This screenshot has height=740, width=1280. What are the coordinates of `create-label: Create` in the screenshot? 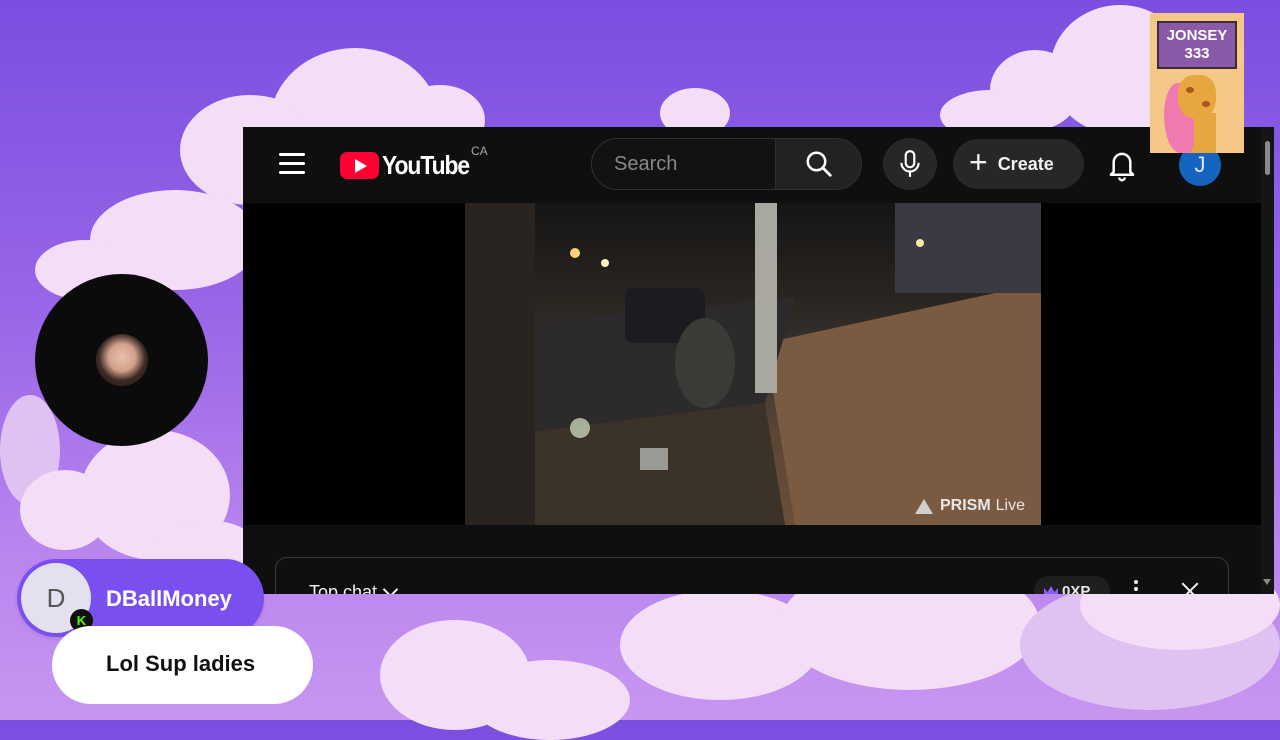 It's located at (1025, 163).